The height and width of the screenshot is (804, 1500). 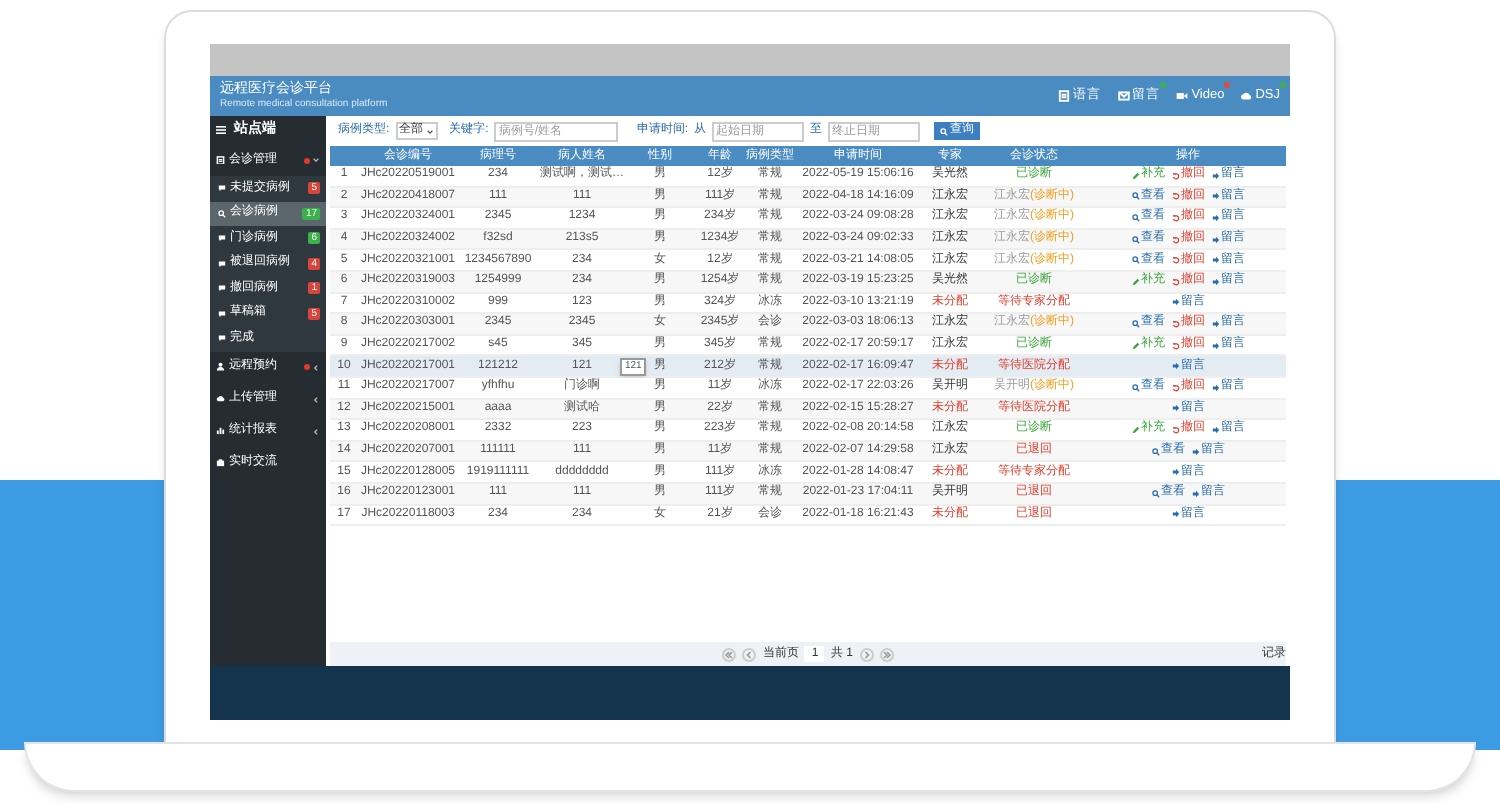 I want to click on envelope-icon, so click(x=1123, y=96).